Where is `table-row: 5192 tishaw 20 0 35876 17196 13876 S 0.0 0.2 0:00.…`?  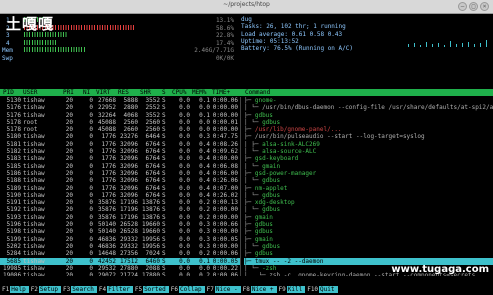
table-row: 5192 tishaw 20 0 35876 17196 13876 S 0.0 0.2 0:00.… is located at coordinates (120, 209).